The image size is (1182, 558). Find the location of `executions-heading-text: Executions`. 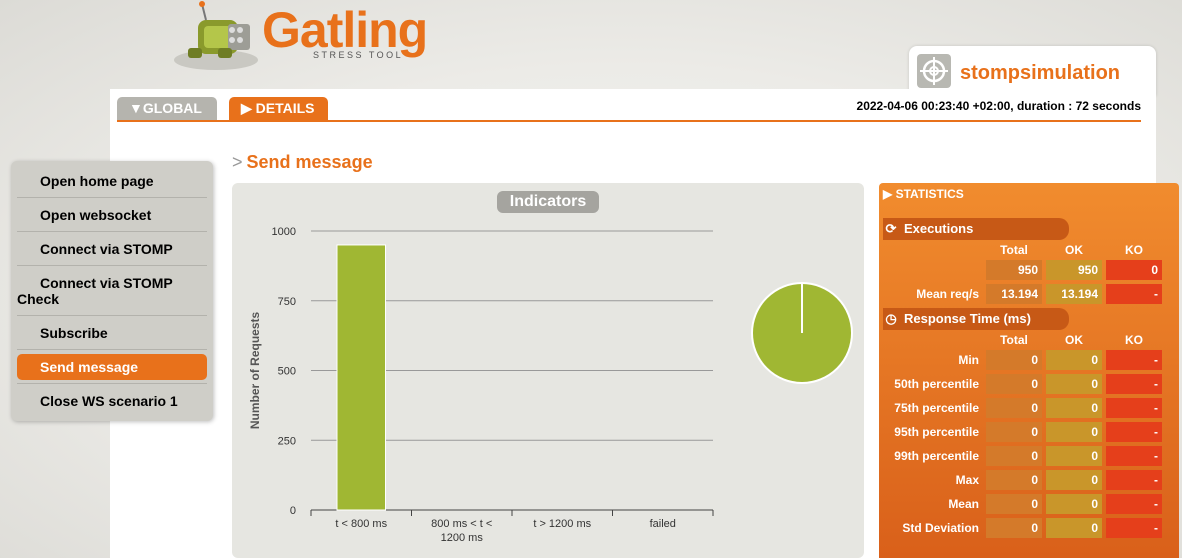

executions-heading-text: Executions is located at coordinates (939, 228).